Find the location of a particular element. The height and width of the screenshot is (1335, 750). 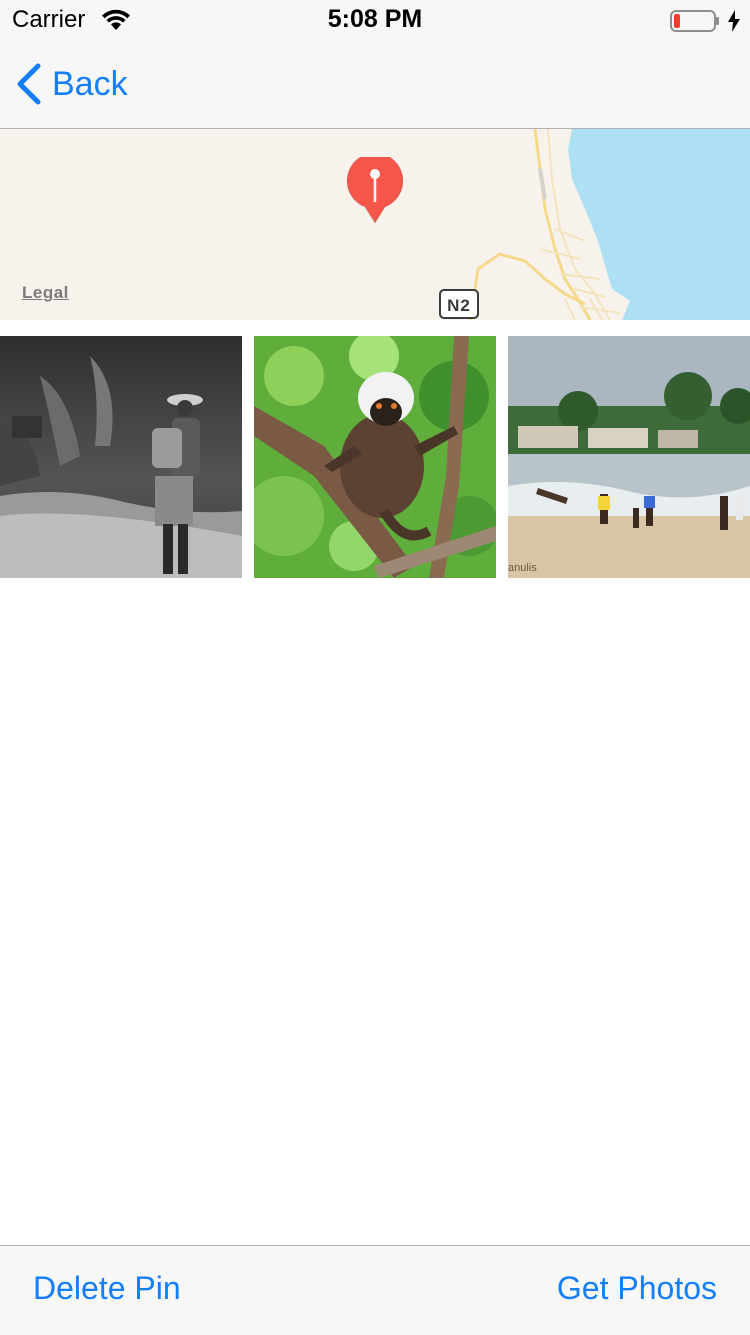

clock: 5:08 PM is located at coordinates (375, 19).